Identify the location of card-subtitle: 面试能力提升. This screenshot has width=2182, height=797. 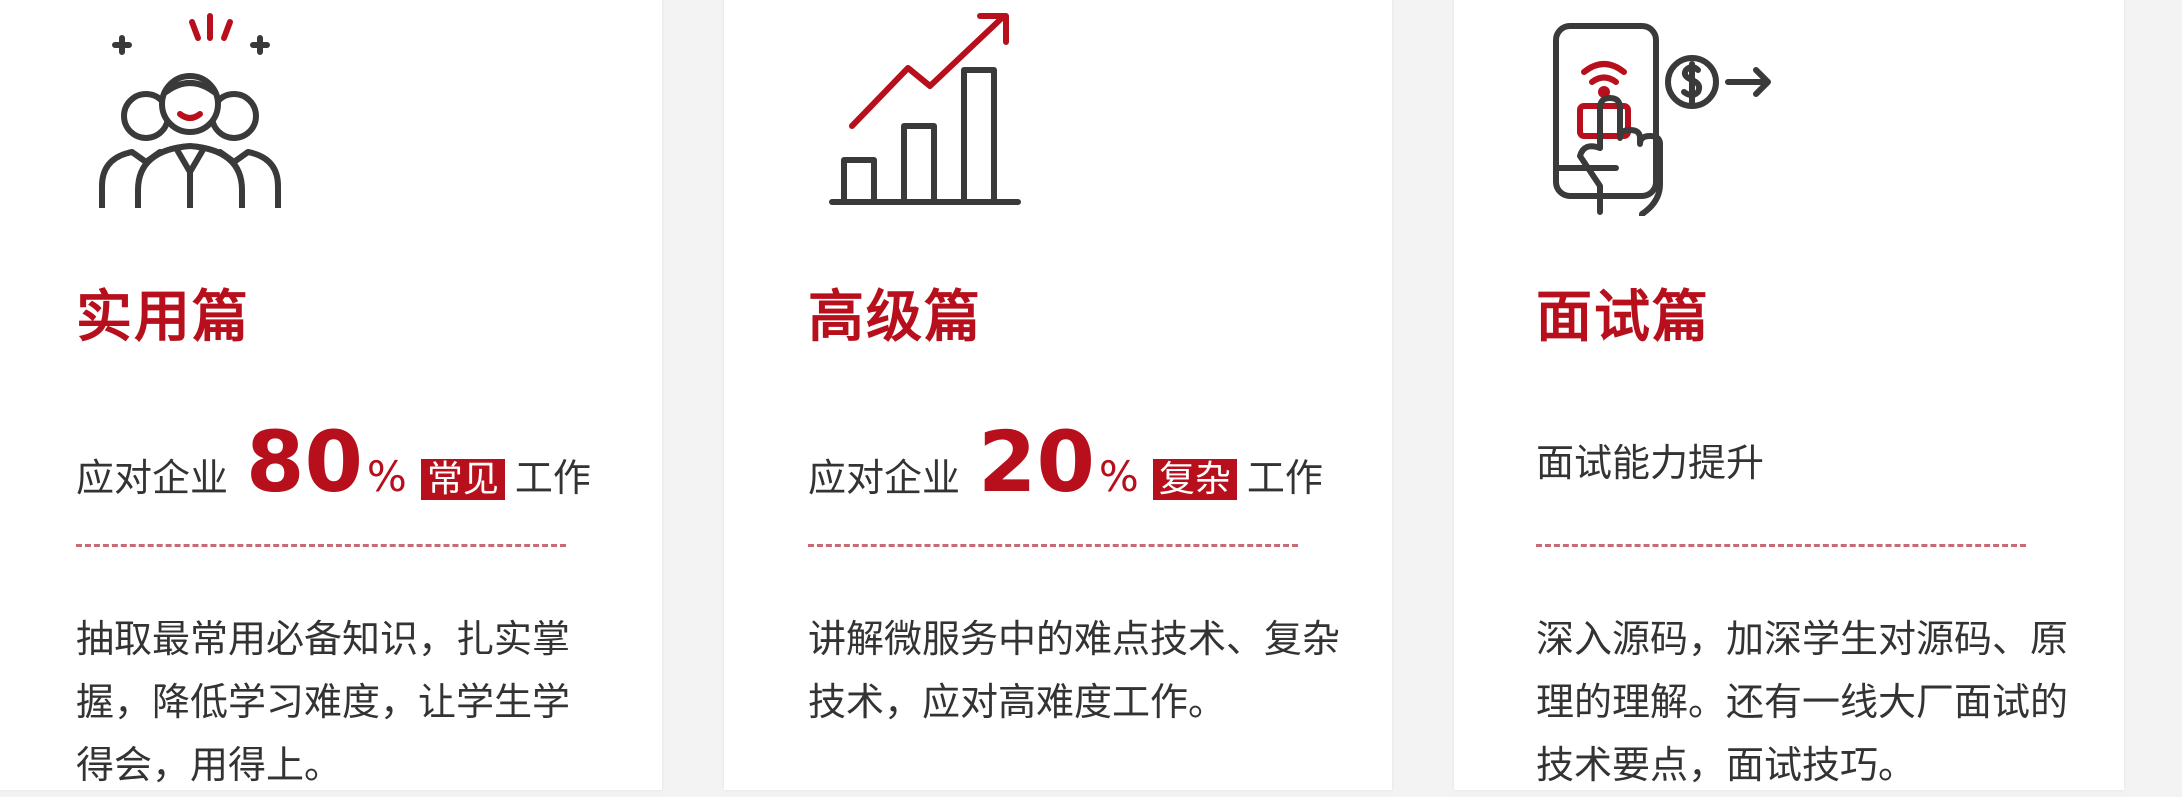
(1650, 477).